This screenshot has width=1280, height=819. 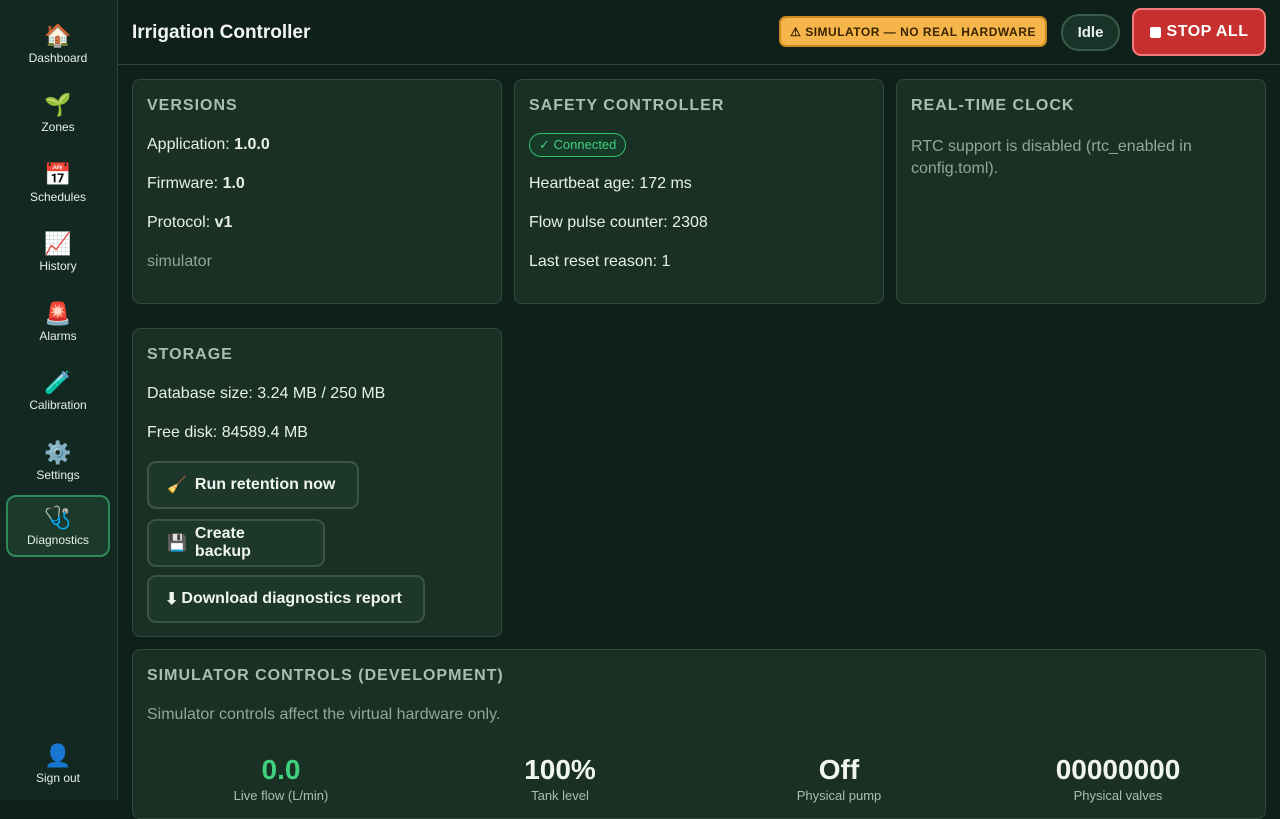 What do you see at coordinates (58, 778) in the screenshot?
I see `sign-out-label: Sign out` at bounding box center [58, 778].